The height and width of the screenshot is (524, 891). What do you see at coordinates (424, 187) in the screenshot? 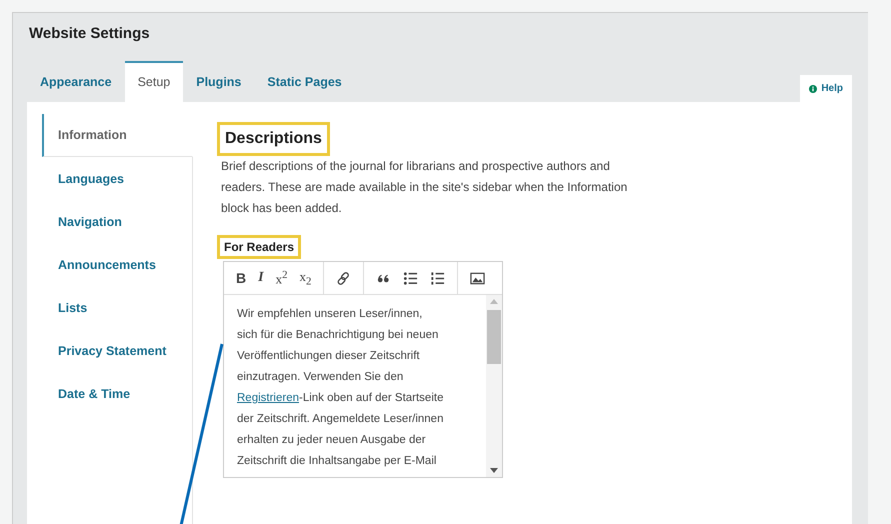
I see `section-description: Brief descriptions of the journal for librarians and prospective authors and readers. These are made available in the site's sidebar when the Information block has been added.` at bounding box center [424, 187].